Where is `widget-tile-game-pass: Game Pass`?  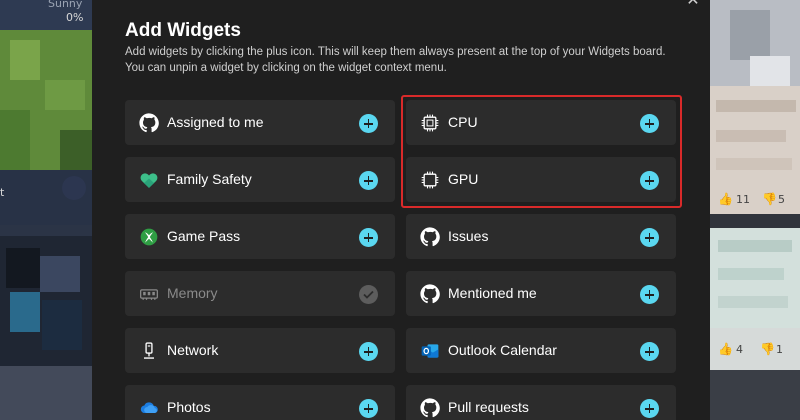 widget-tile-game-pass: Game Pass is located at coordinates (260, 236).